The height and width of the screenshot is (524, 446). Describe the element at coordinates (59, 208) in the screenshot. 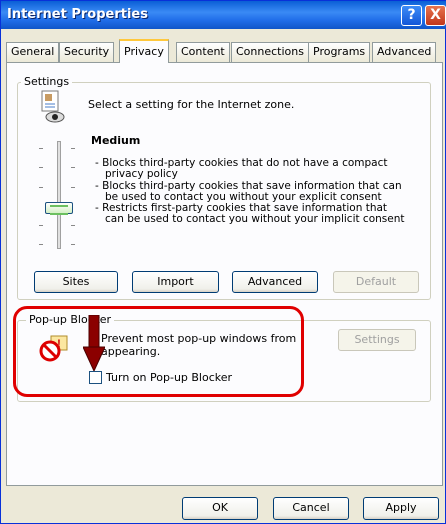

I see `privacy-slider-thumb` at that location.